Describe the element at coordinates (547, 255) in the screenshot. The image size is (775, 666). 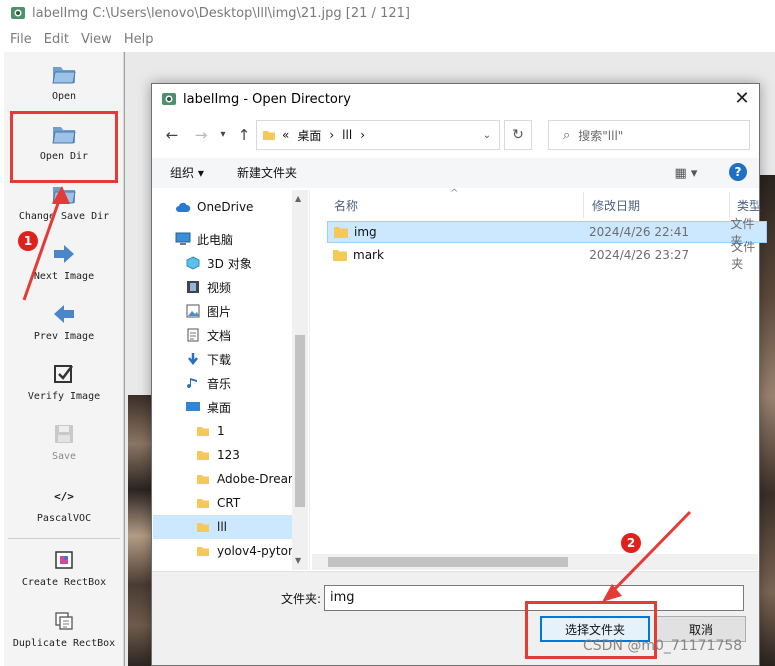
I see `file-row-mark: mark 2024/4/26 23:27 文件夹` at that location.